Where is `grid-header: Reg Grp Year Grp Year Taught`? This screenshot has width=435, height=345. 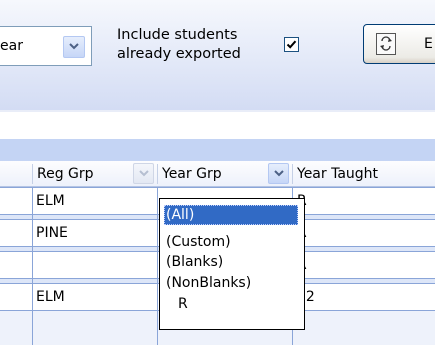 grid-header: Reg Grp Year Grp Year Taught is located at coordinates (217, 174).